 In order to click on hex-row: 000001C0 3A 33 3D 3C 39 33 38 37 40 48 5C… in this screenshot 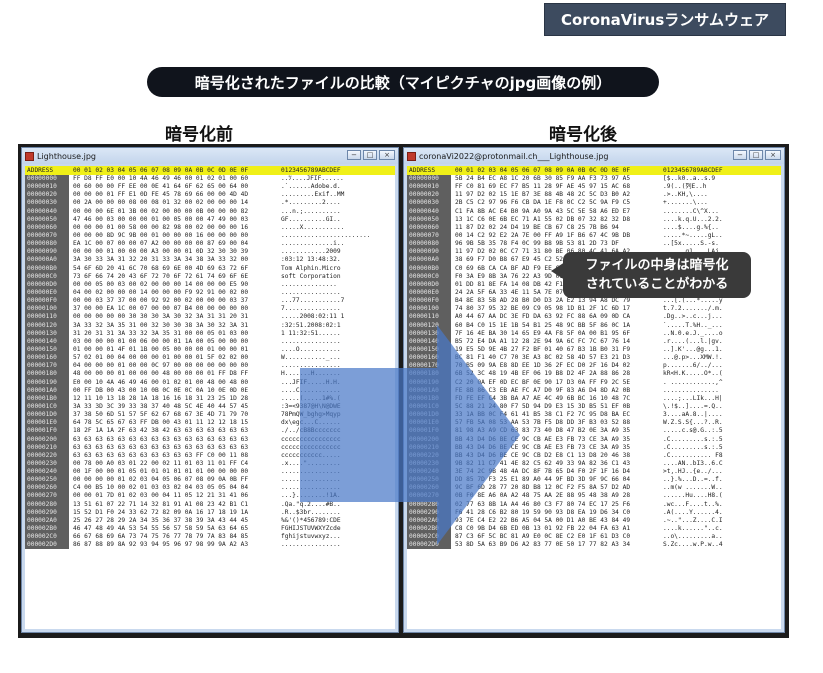, I will do `click(210, 407)`.